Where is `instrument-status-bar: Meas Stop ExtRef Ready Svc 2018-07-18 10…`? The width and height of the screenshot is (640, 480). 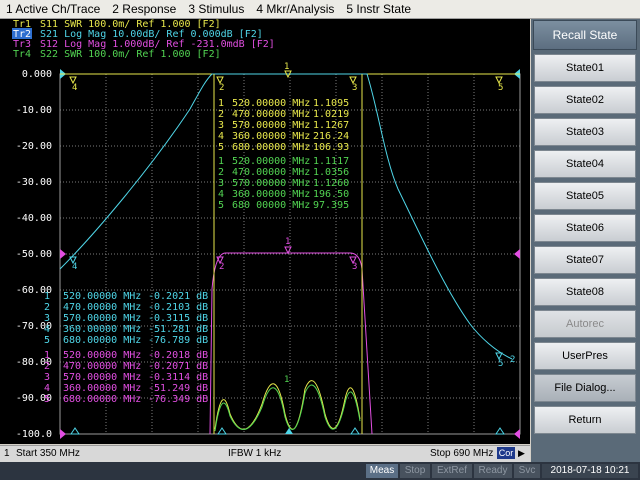
instrument-status-bar: Meas Stop ExtRef Ready Svc 2018-07-18 10… is located at coordinates (320, 471).